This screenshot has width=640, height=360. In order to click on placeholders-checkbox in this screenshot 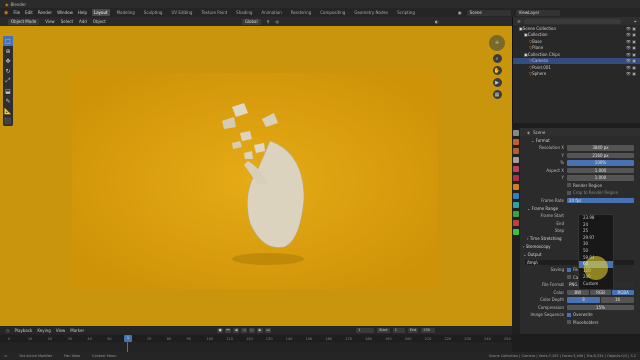, I will do `click(569, 322)`.